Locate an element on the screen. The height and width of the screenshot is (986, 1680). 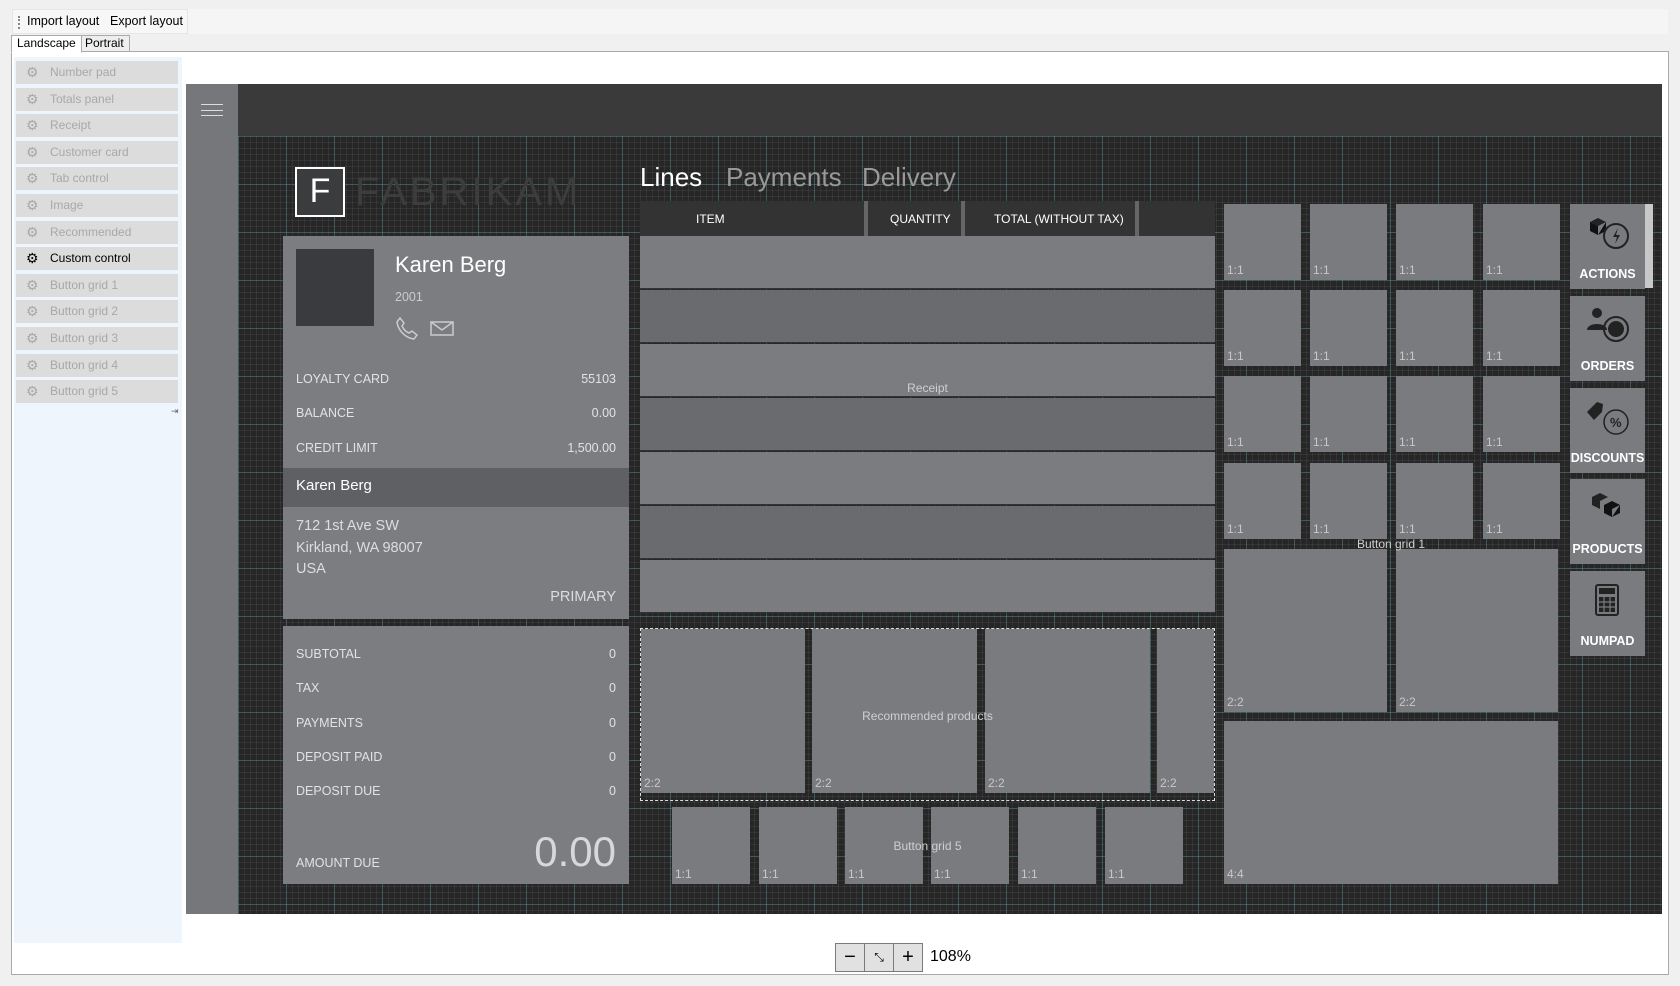
palette-item: ⚙ Button grid 4 is located at coordinates (97, 365).